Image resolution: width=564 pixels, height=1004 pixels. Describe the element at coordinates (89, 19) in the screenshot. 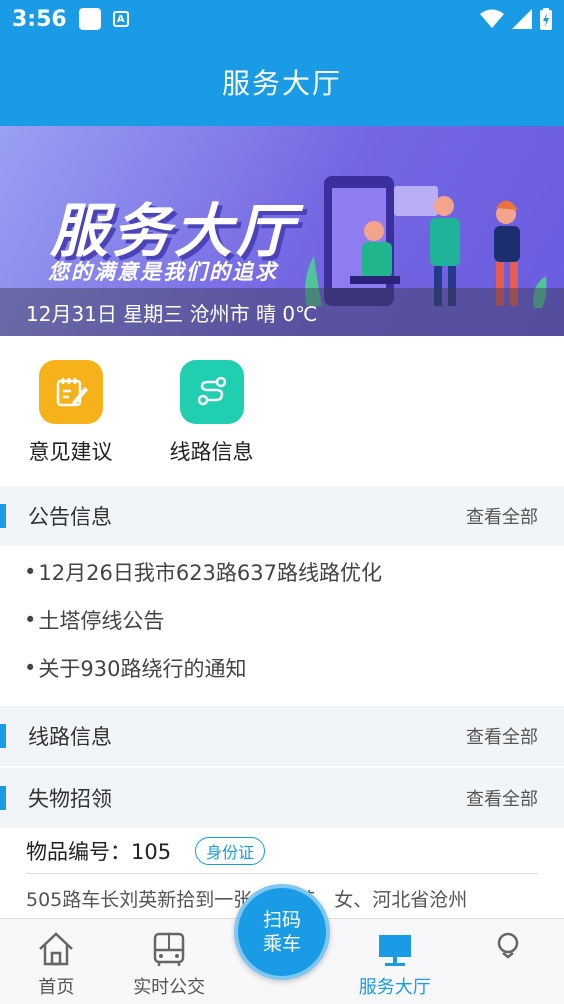

I see `notification-icon` at that location.